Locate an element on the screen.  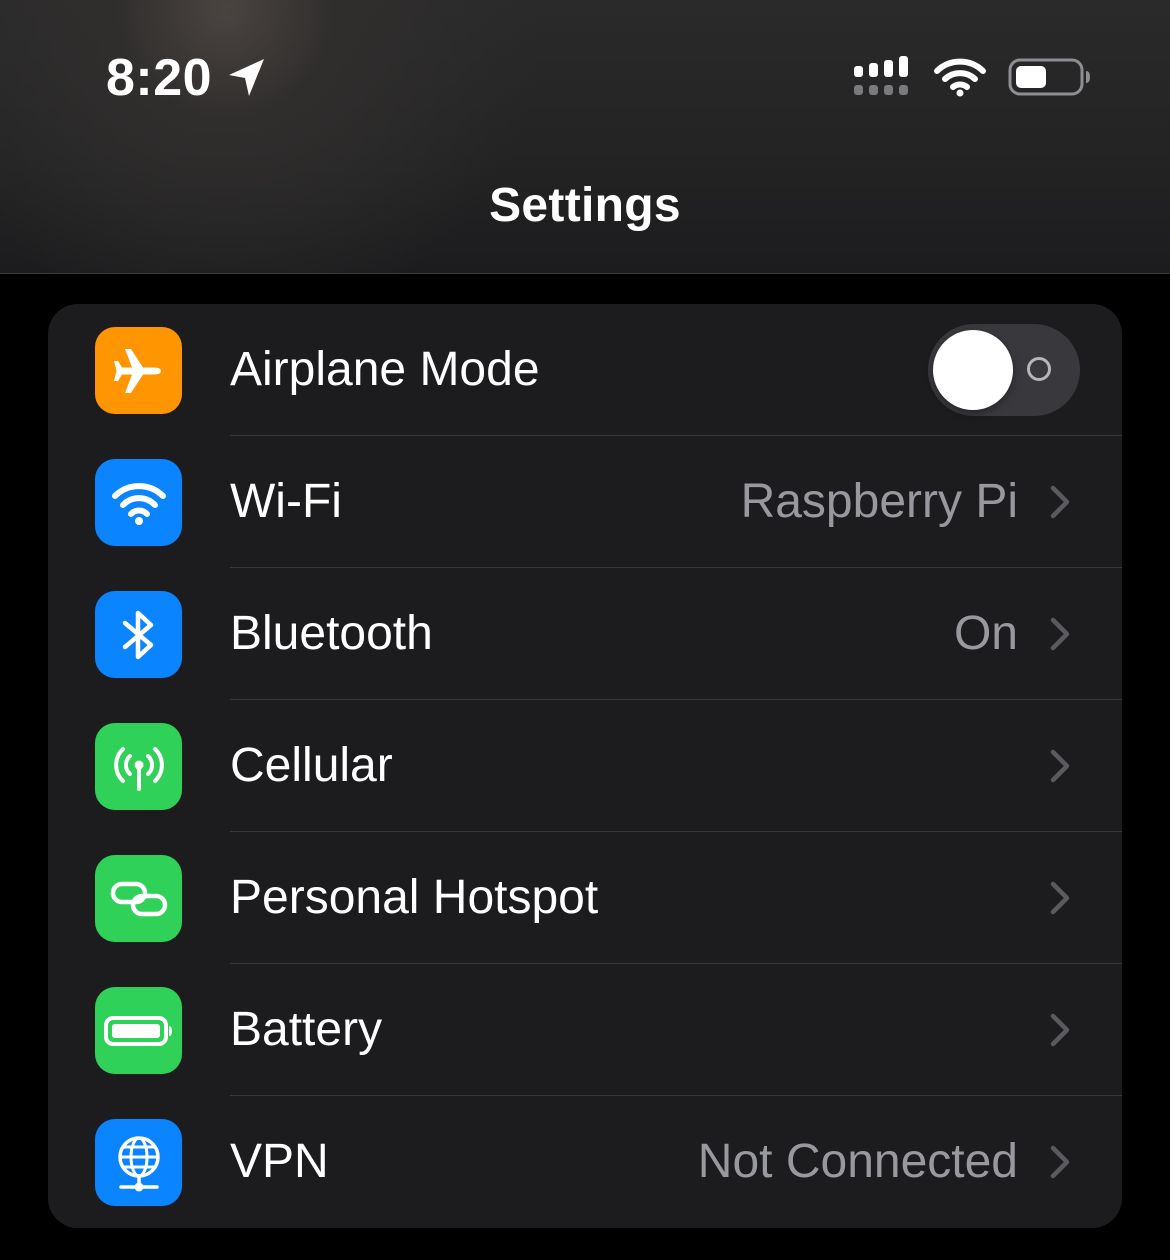
page-title: Settings is located at coordinates (585, 205).